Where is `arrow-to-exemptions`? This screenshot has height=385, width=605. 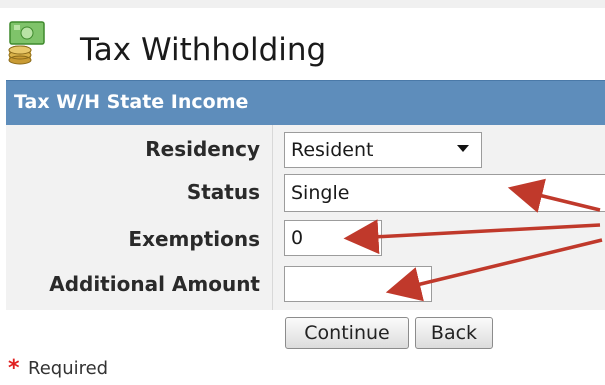 arrow-to-exemptions is located at coordinates (472, 237).